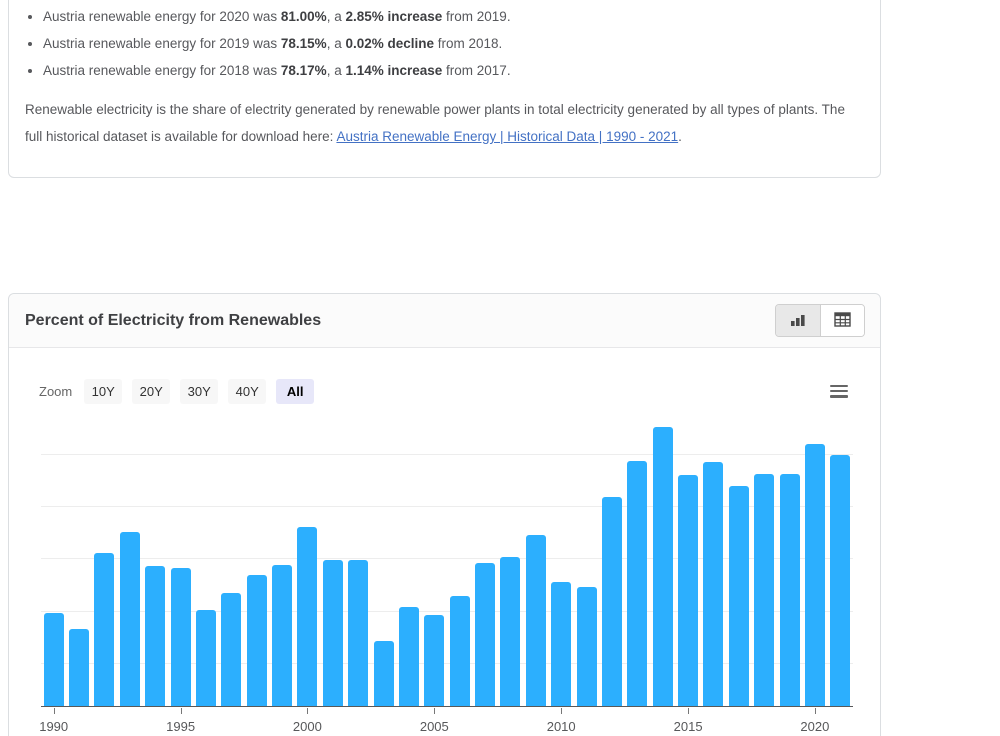  What do you see at coordinates (358, 633) in the screenshot?
I see `bar-2002` at bounding box center [358, 633].